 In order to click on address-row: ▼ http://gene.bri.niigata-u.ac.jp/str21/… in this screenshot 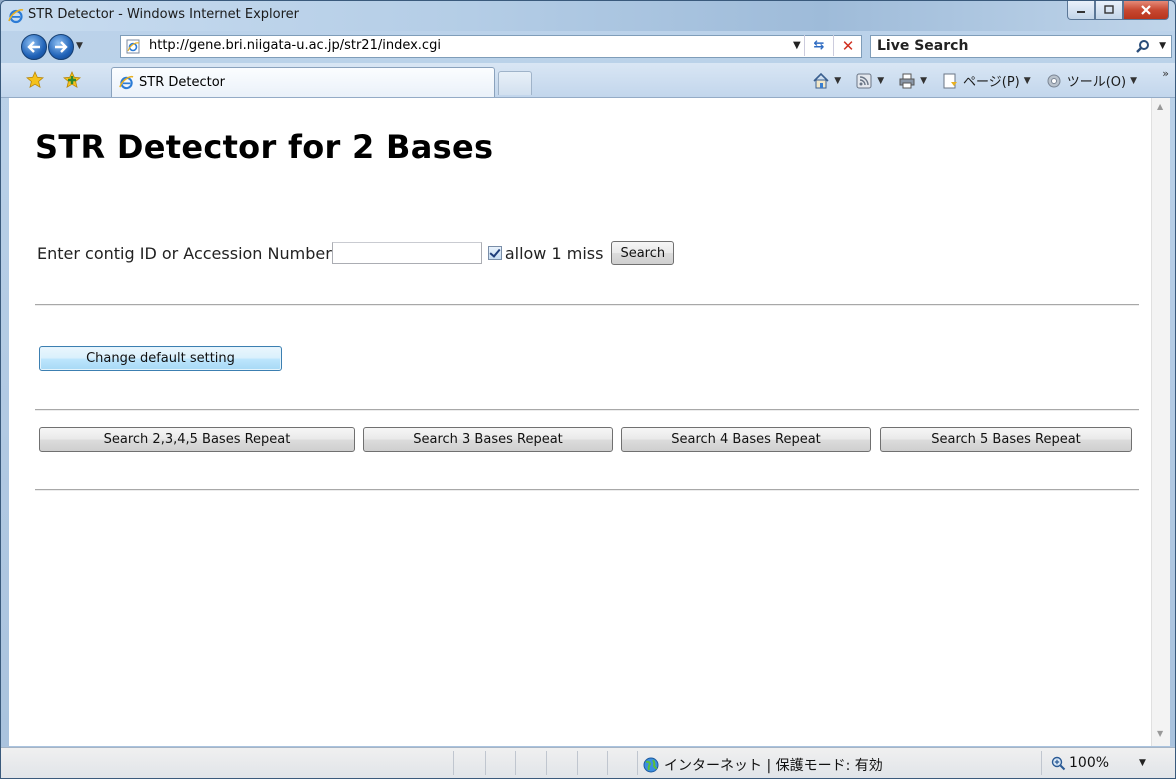, I will do `click(588, 47)`.